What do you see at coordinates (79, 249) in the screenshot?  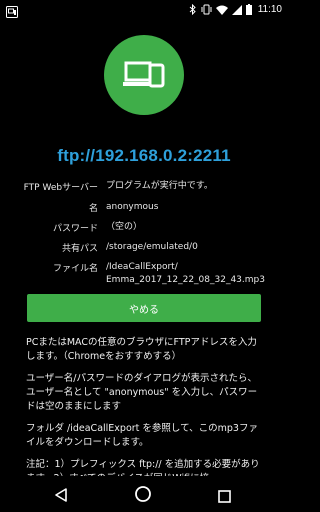 I see `shared-path-label: 共有パス` at bounding box center [79, 249].